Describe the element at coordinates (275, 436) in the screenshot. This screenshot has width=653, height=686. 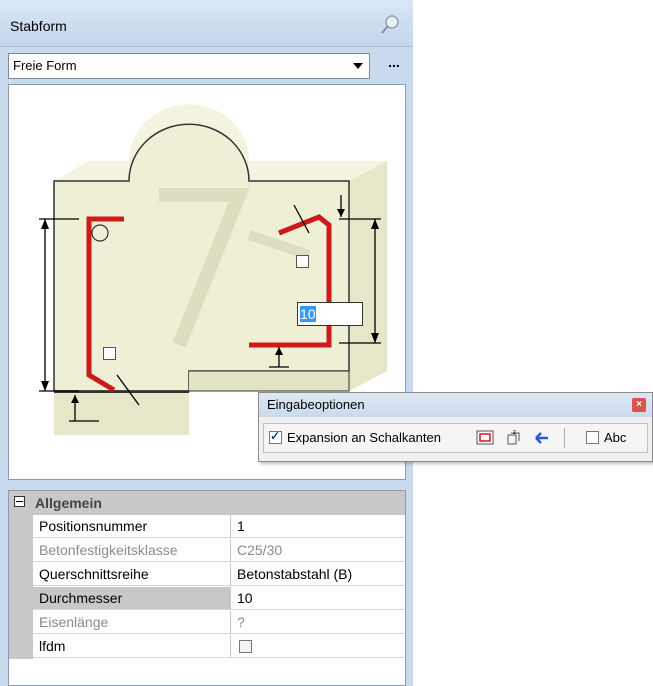
I see `expansion-checkbox` at that location.